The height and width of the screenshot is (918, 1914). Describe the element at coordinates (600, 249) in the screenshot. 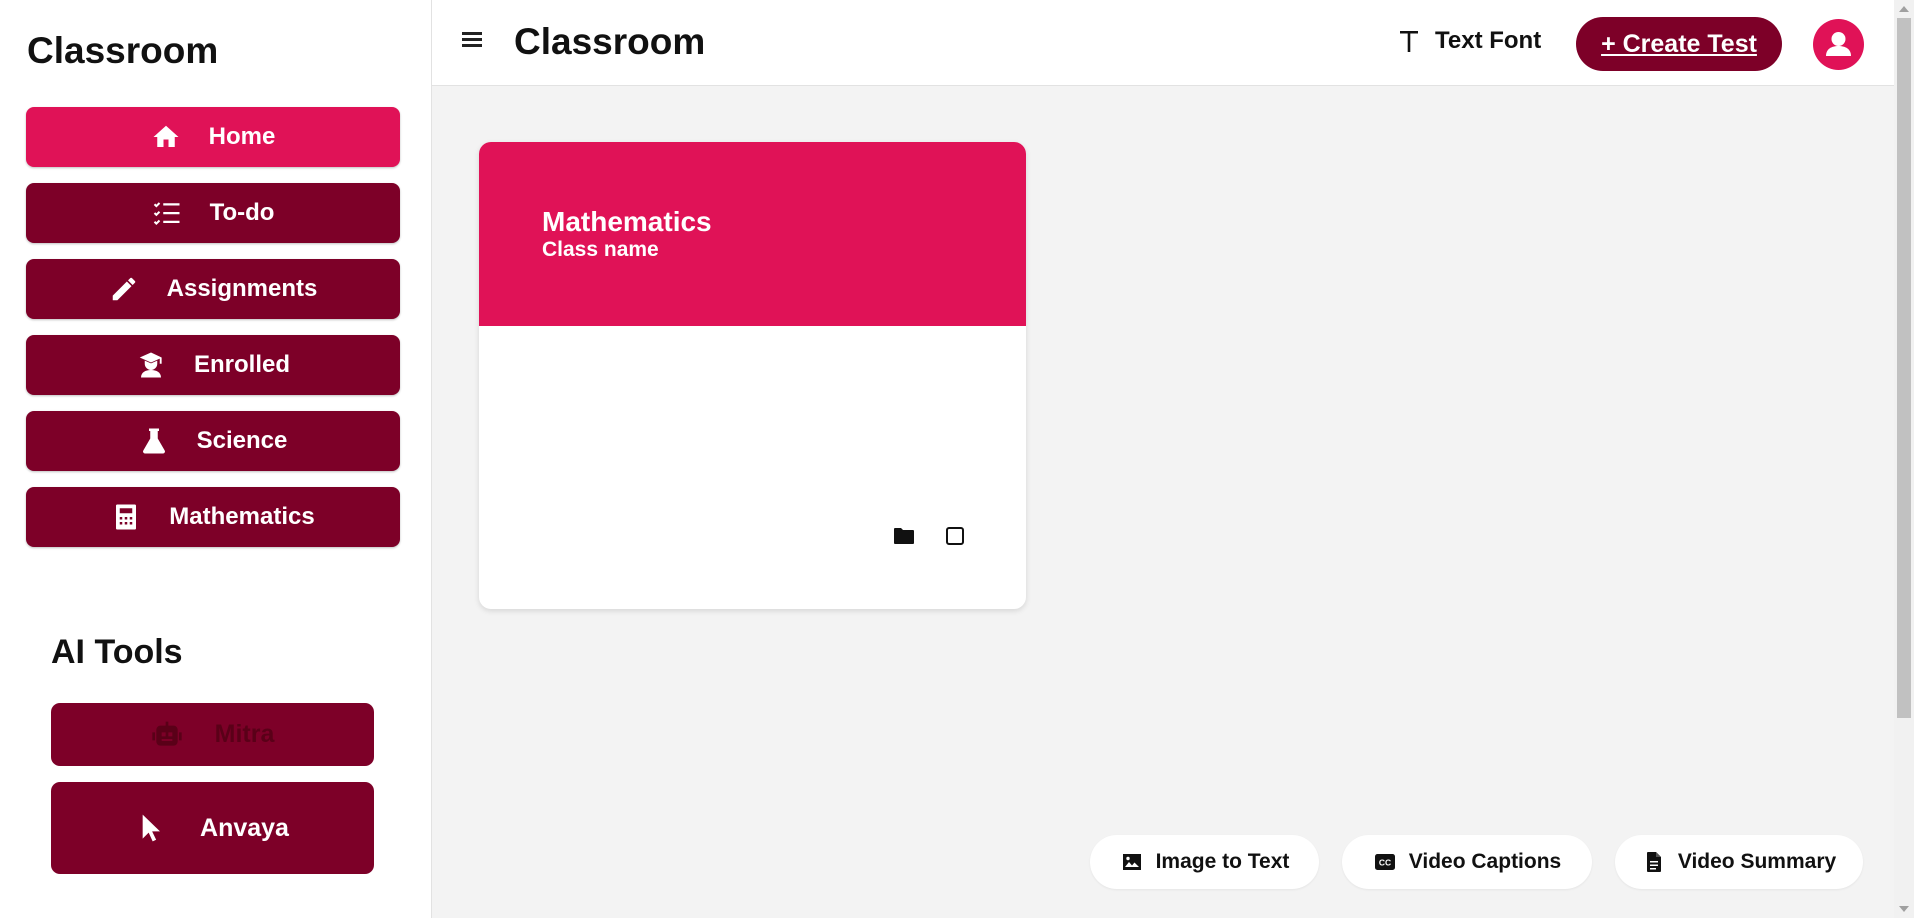

I see `class-card-subtitle: Class name` at that location.